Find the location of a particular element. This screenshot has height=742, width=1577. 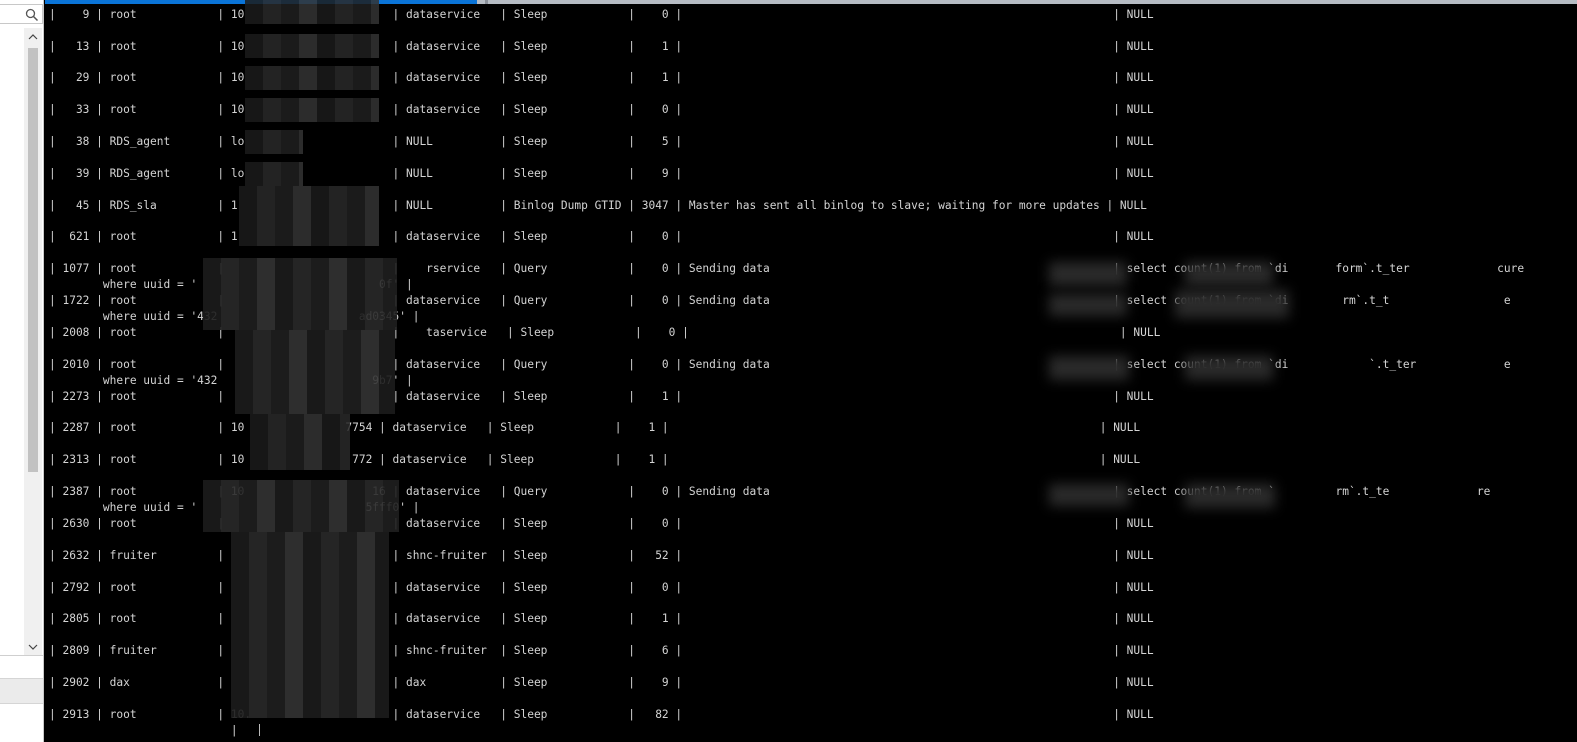

search-input is located at coordinates (21, 14).